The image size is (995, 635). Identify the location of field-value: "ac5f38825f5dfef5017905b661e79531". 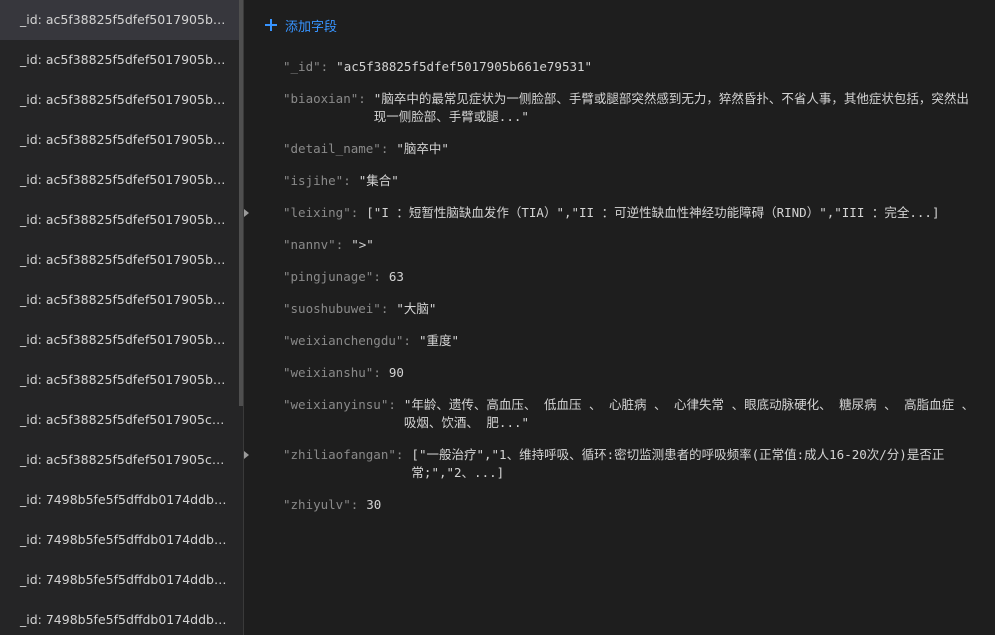
(464, 67).